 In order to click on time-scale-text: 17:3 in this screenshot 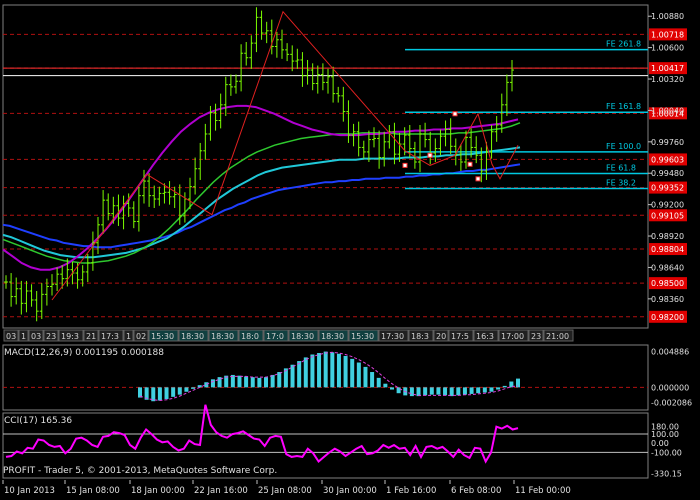, I will do `click(110, 336)`.